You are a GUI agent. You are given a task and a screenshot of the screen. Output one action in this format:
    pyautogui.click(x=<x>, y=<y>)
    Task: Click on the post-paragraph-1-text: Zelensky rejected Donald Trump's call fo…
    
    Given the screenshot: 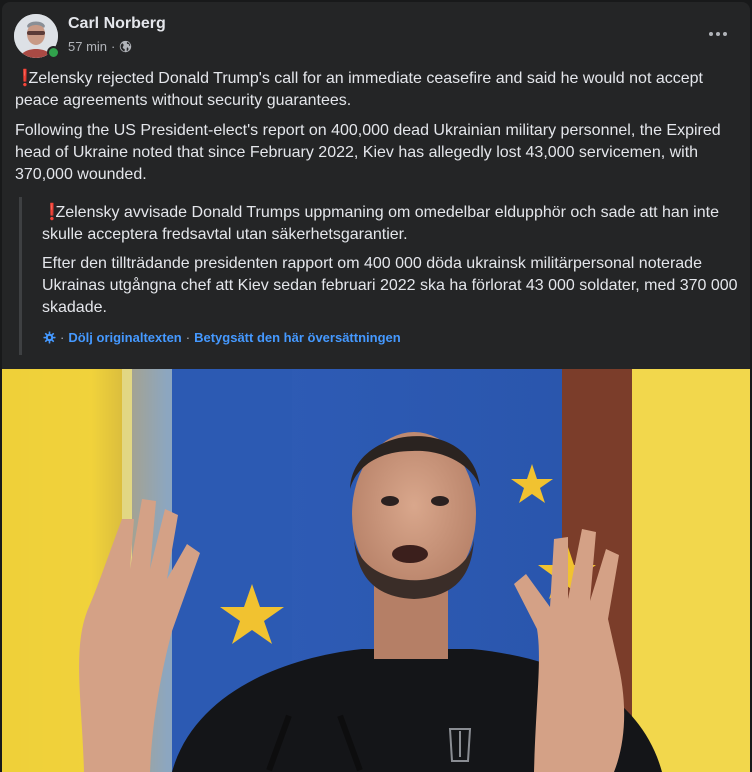 What is the action you would take?
    pyautogui.click(x=359, y=89)
    